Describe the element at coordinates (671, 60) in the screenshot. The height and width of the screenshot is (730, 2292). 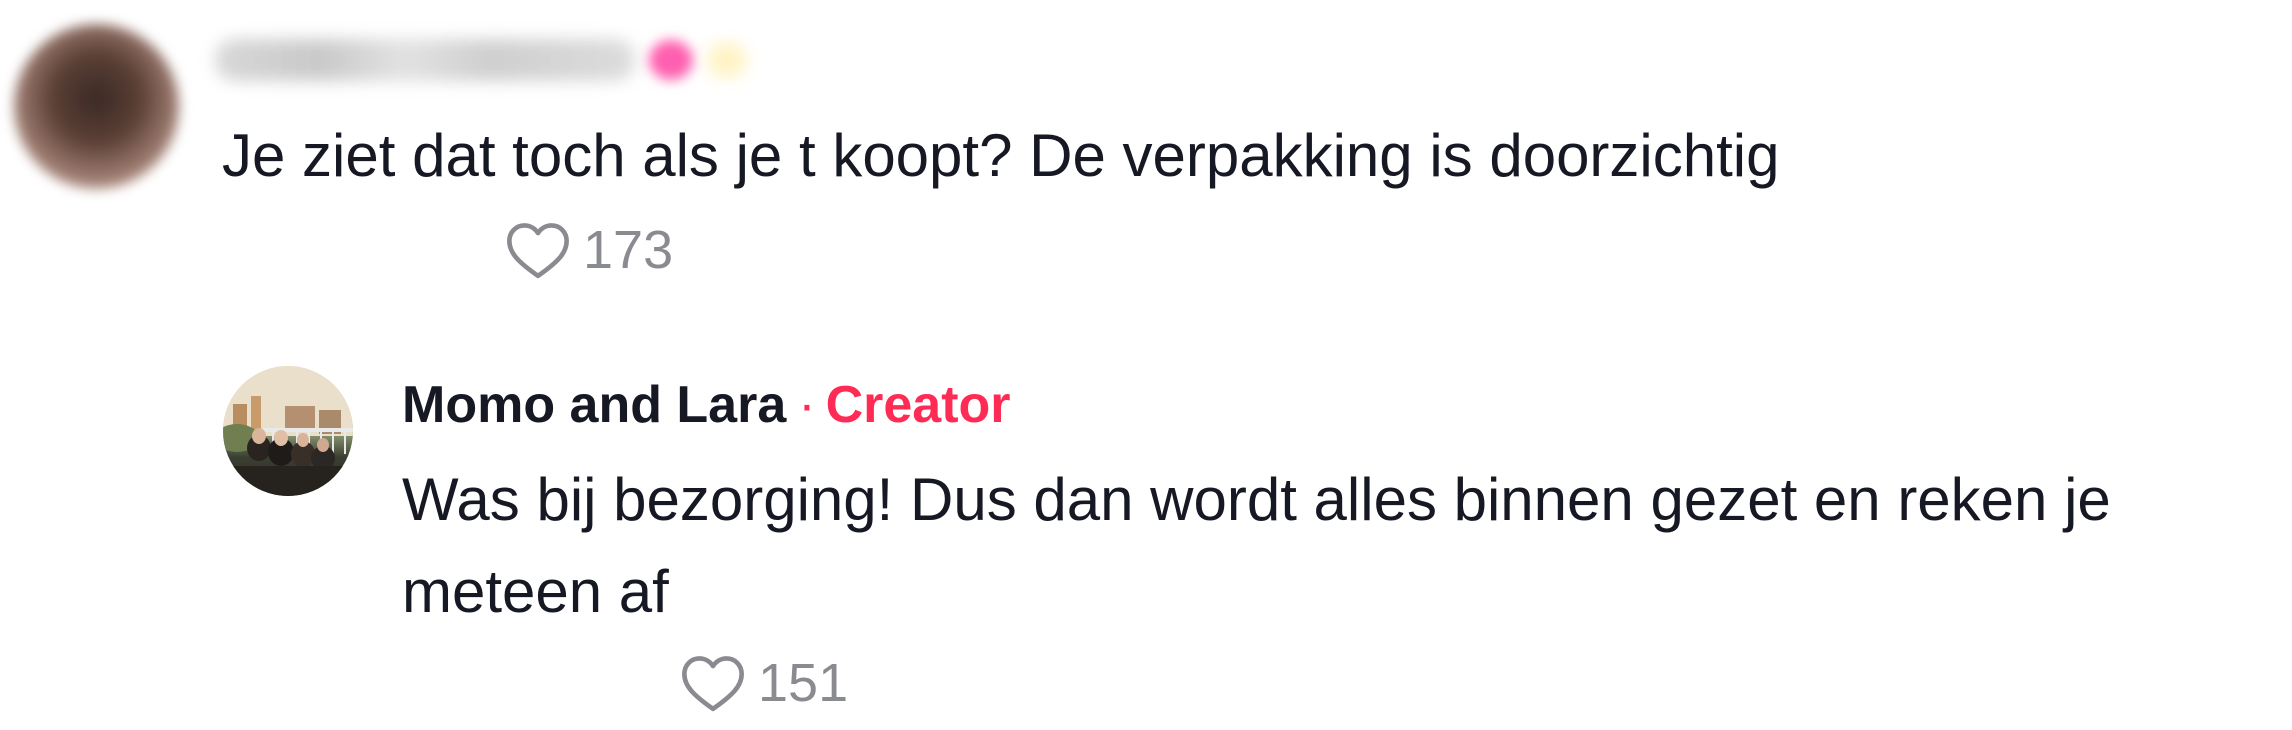
I see `heart-emoji-icon` at that location.